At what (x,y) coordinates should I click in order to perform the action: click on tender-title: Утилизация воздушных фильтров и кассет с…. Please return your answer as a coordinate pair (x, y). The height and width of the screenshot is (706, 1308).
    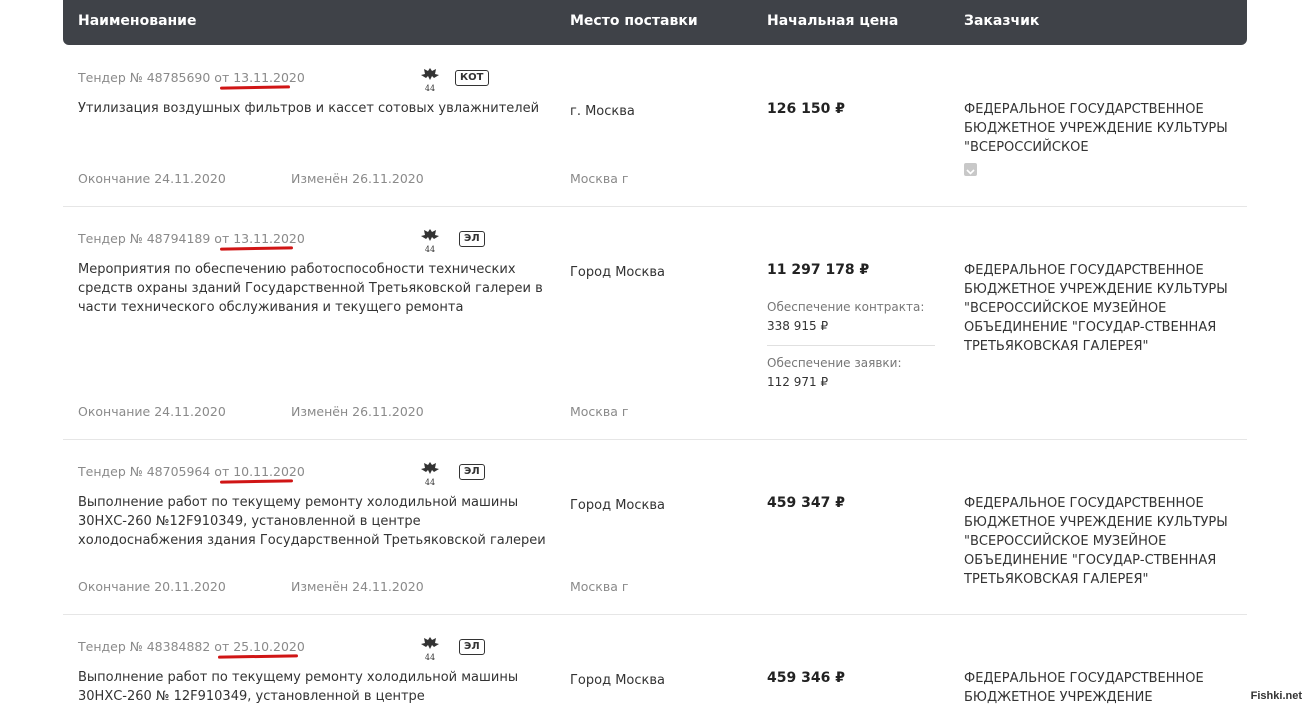
    Looking at the image, I should click on (313, 108).